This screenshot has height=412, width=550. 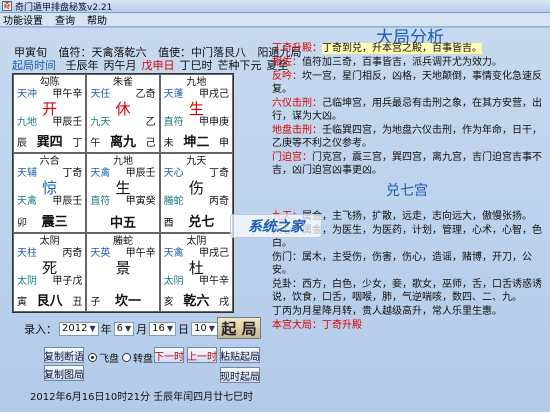 What do you see at coordinates (64, 373) in the screenshot?
I see `copy-chart-button: 复制图局` at bounding box center [64, 373].